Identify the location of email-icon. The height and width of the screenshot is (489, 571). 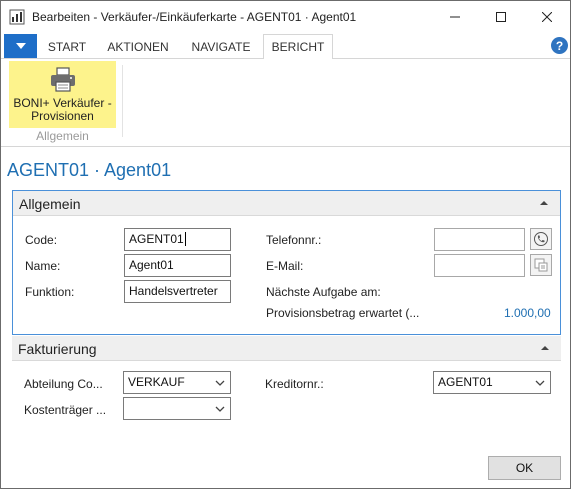
(541, 265).